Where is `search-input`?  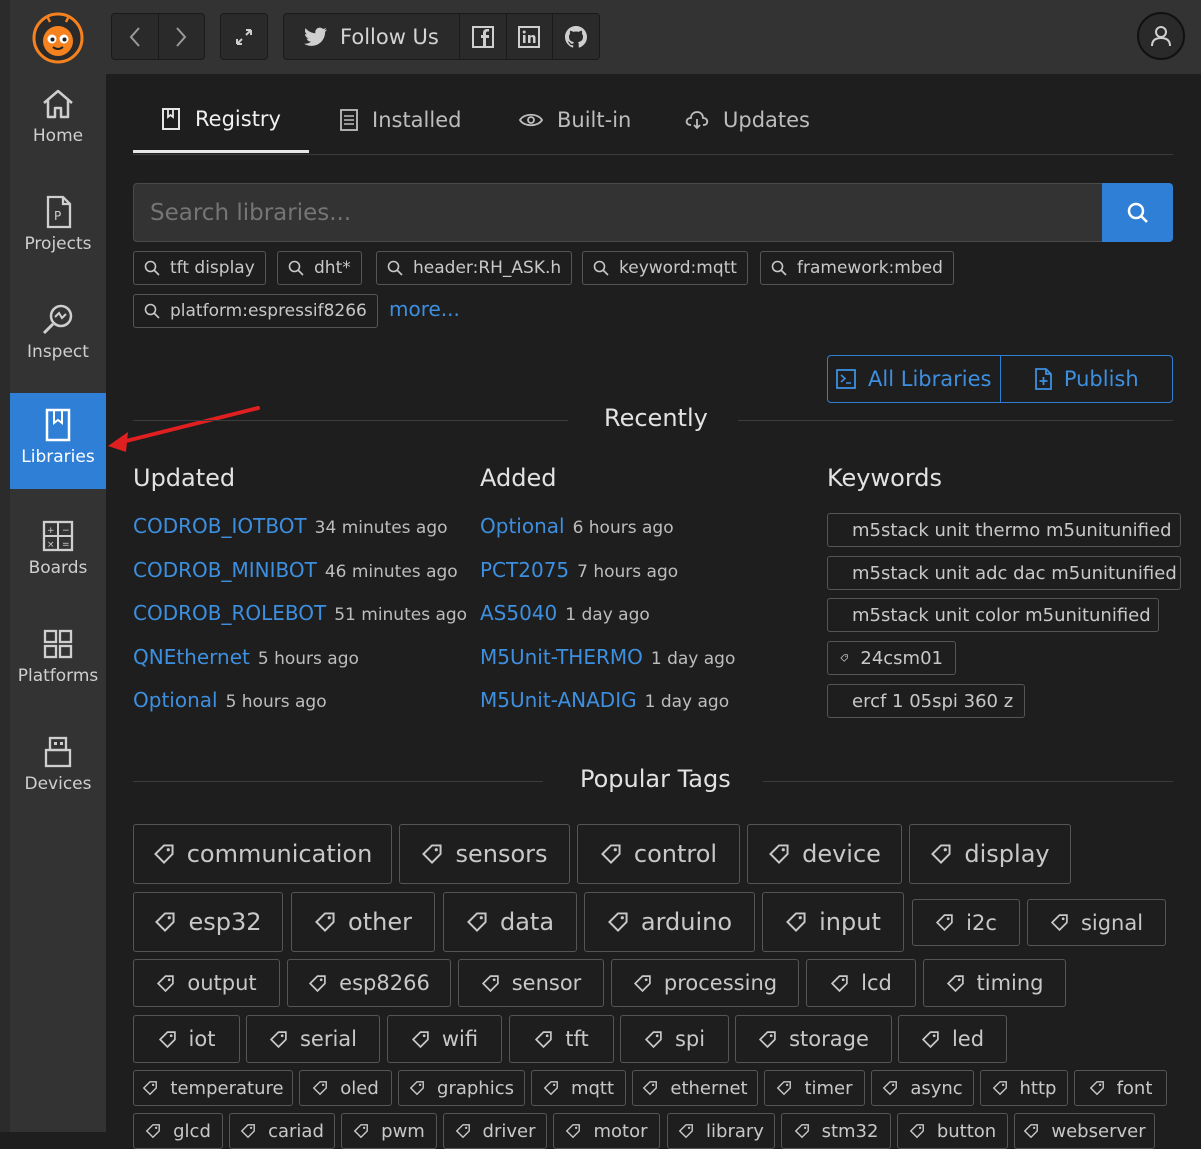
search-input is located at coordinates (618, 212).